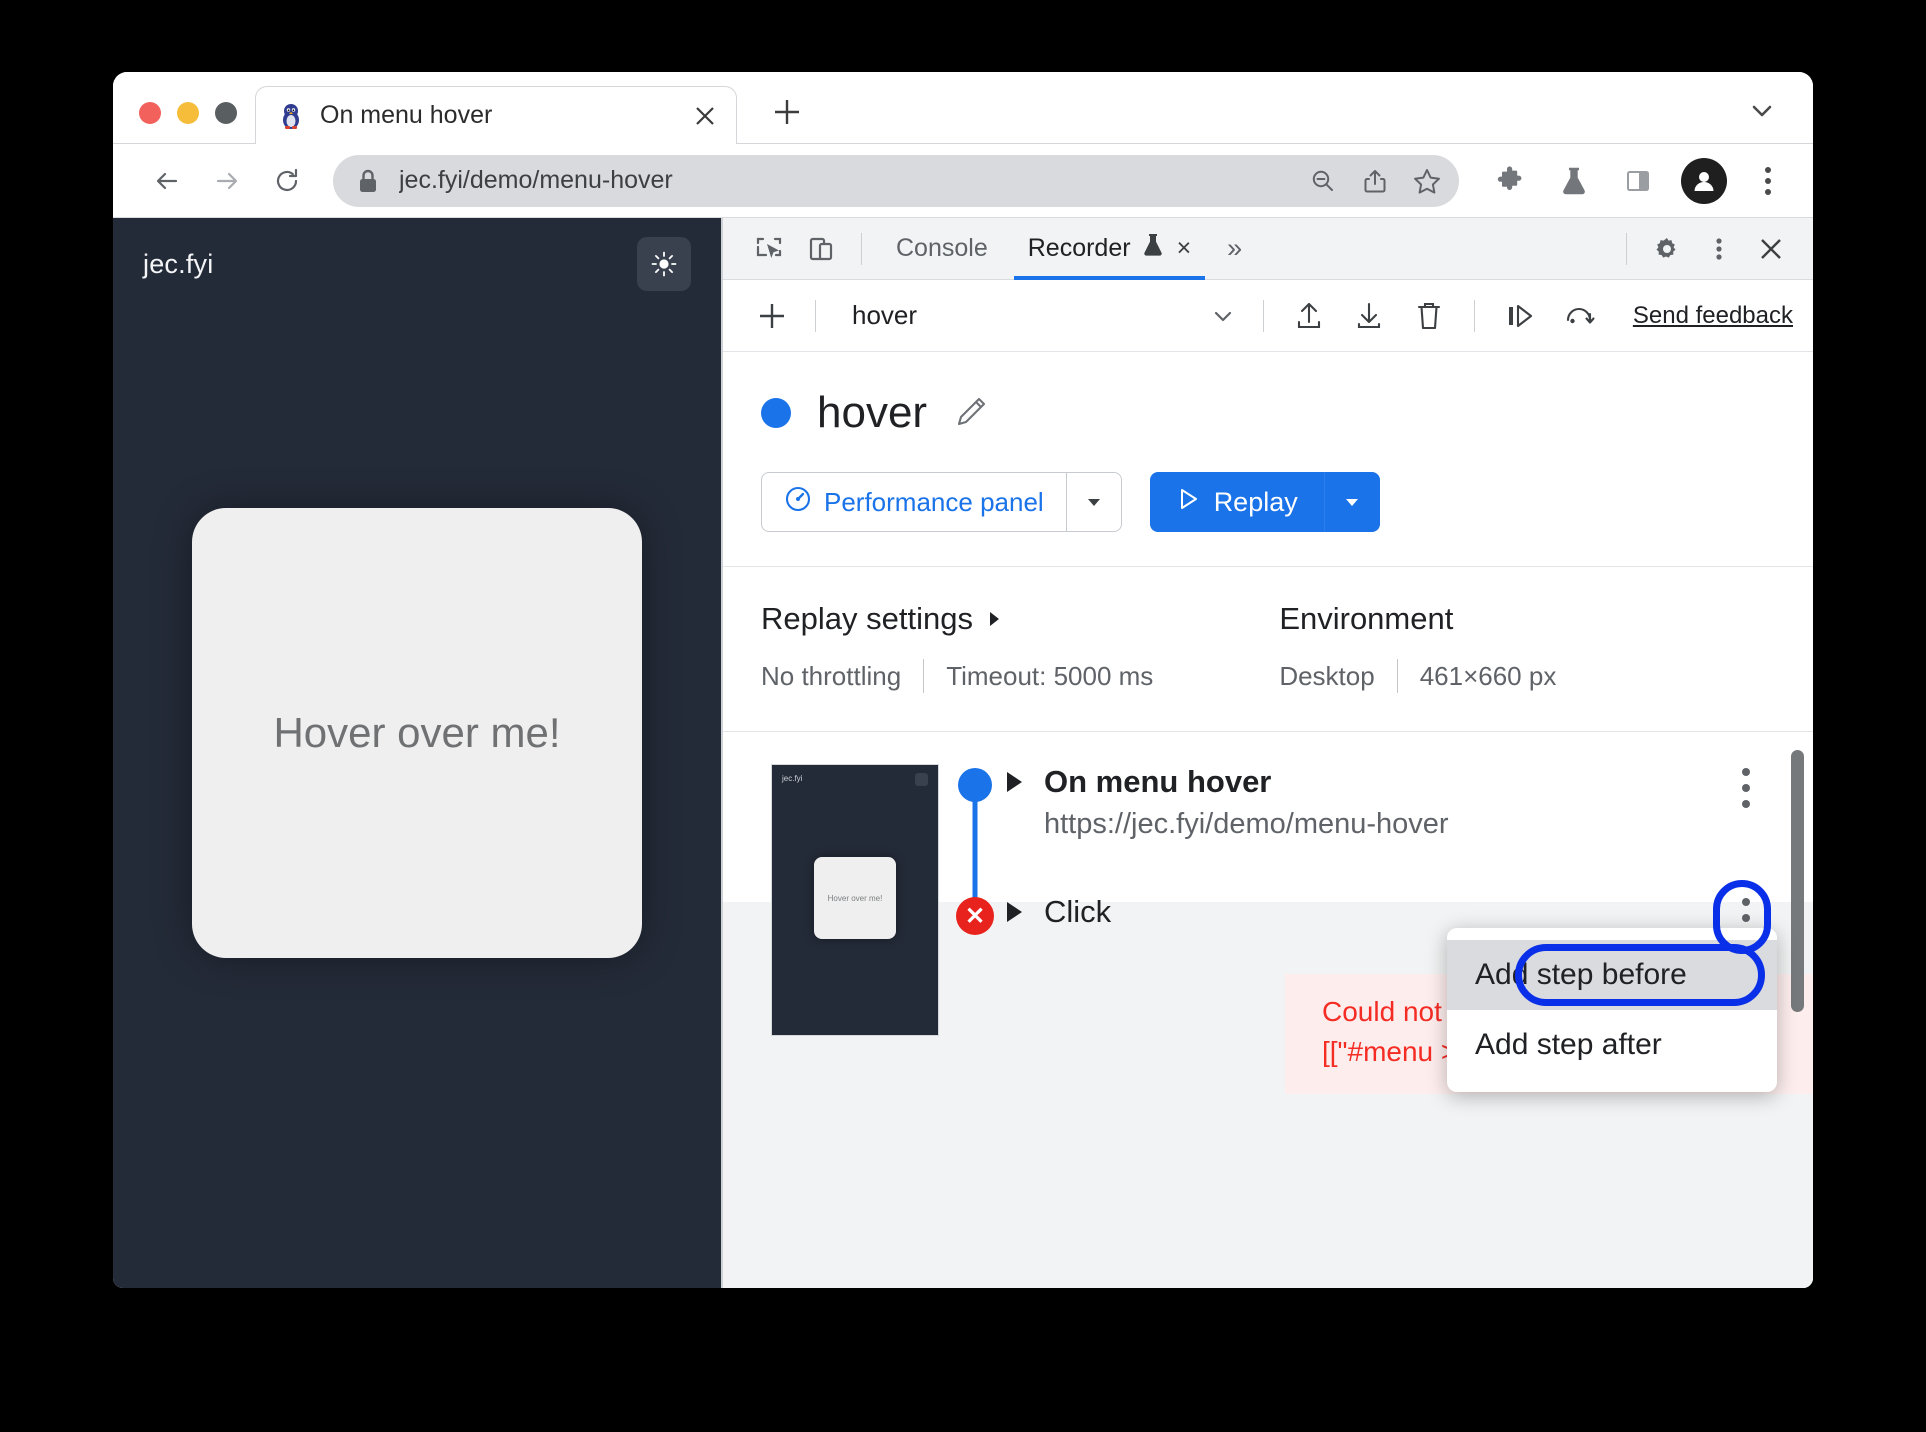 Image resolution: width=1926 pixels, height=1432 pixels. Describe the element at coordinates (1667, 249) in the screenshot. I see `gear-icon` at that location.